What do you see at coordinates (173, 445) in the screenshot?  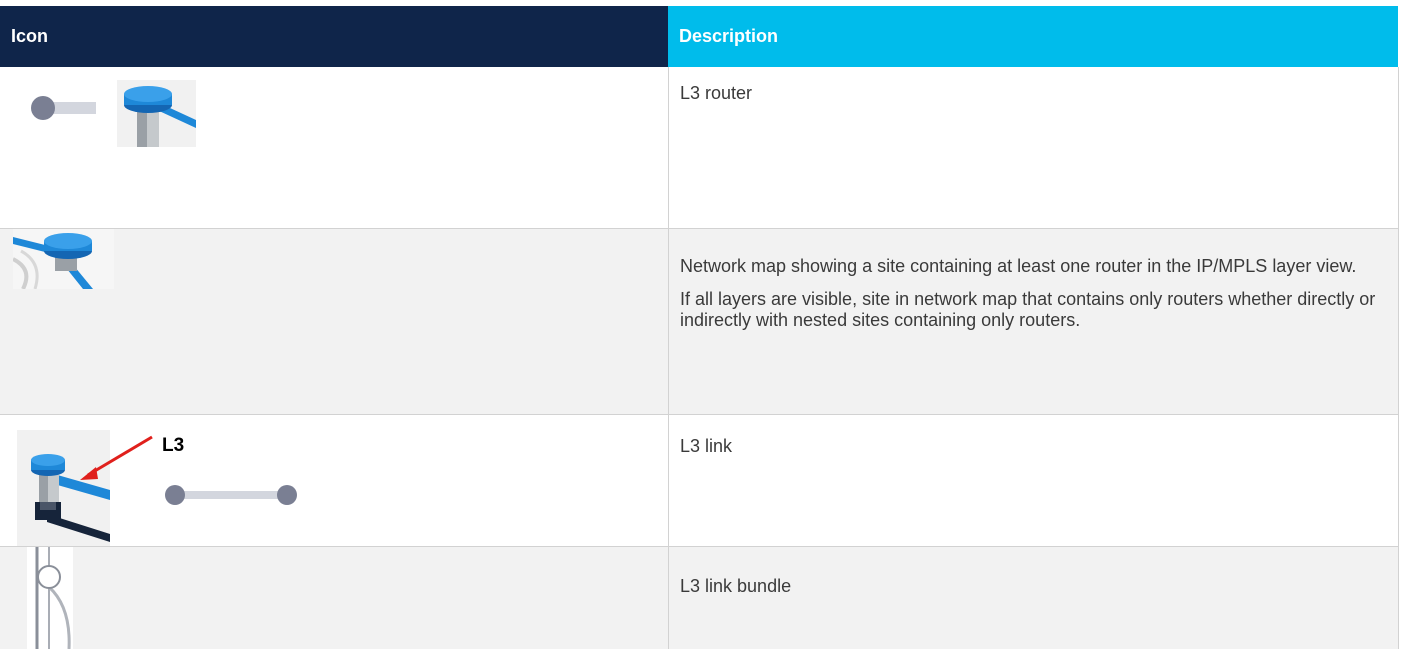 I see `callout-label: L3` at bounding box center [173, 445].